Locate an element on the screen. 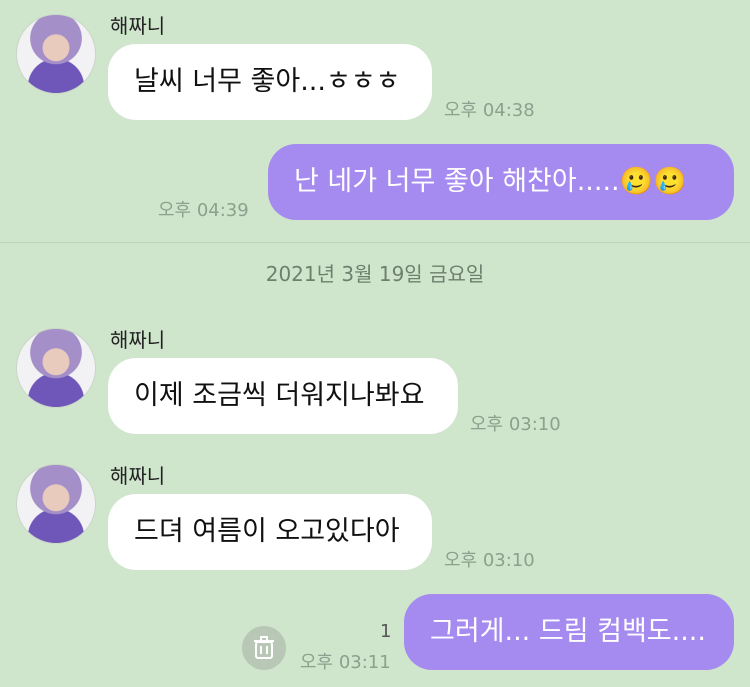 This screenshot has width=750, height=687. message-bubble: 드뎌 여름이 오고있다아 is located at coordinates (270, 532).